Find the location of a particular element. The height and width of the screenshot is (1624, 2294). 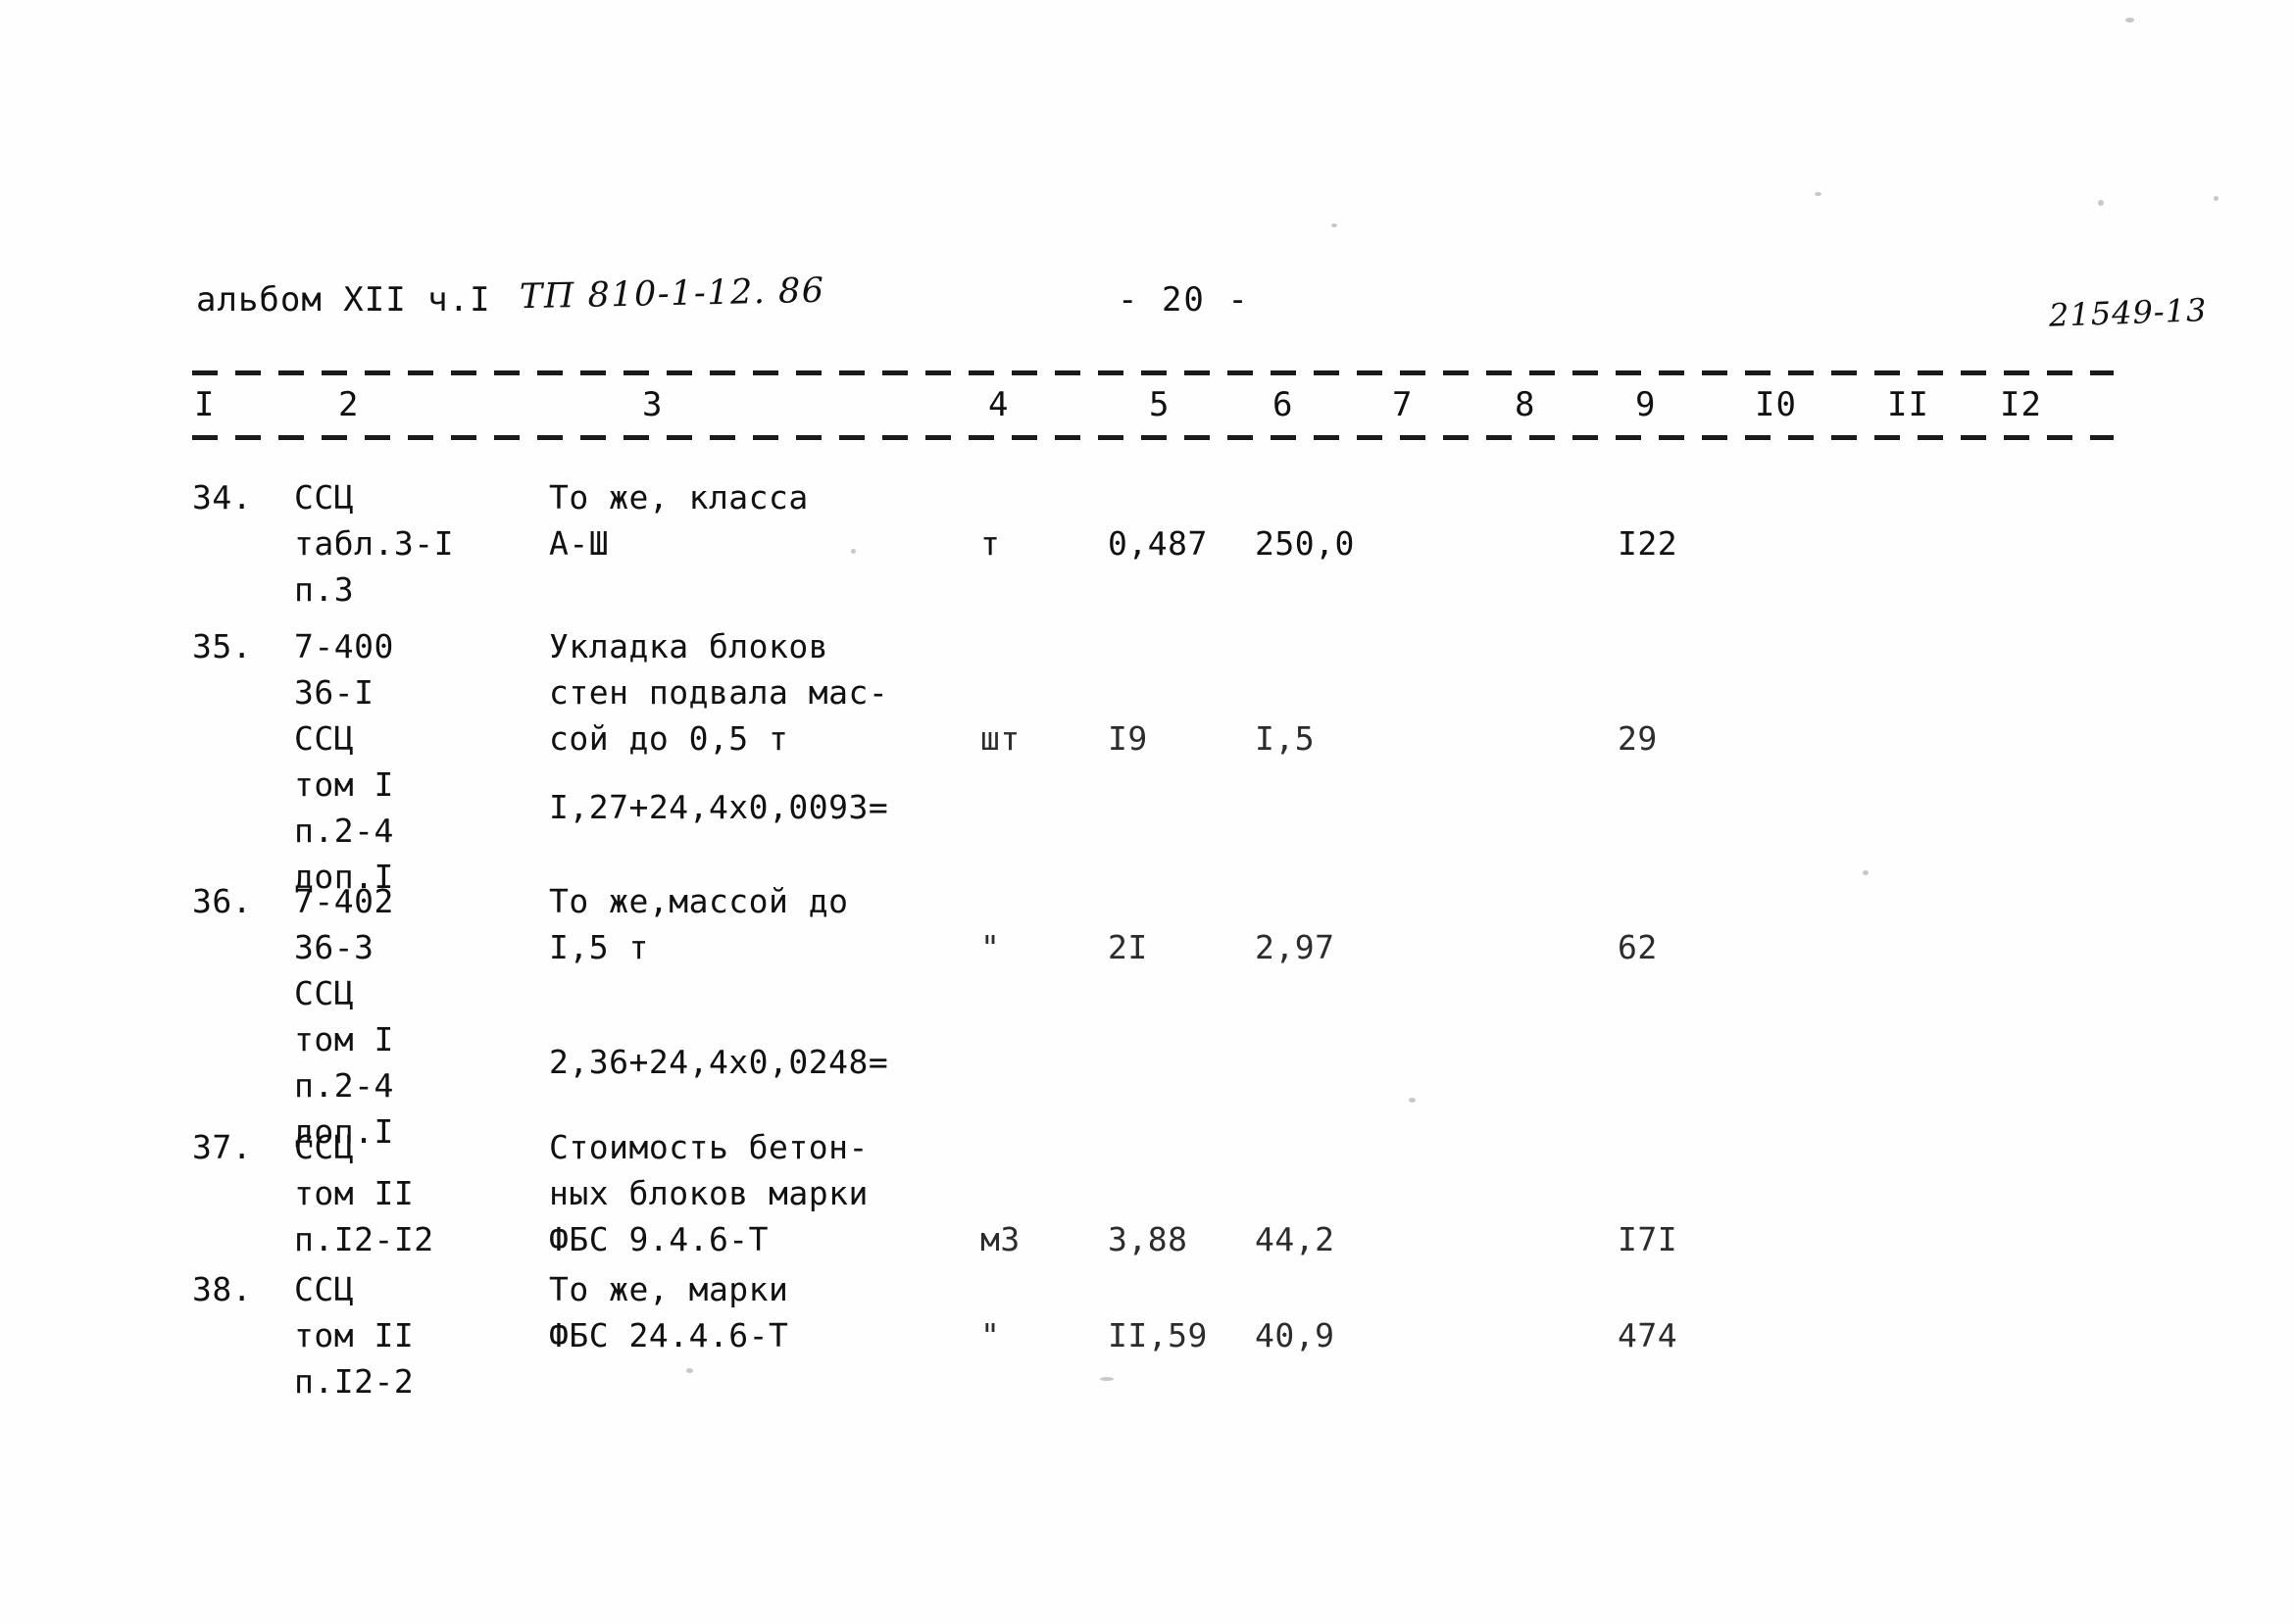

justification-ref: ССЦ том II п.I2-I2 is located at coordinates (364, 1193).